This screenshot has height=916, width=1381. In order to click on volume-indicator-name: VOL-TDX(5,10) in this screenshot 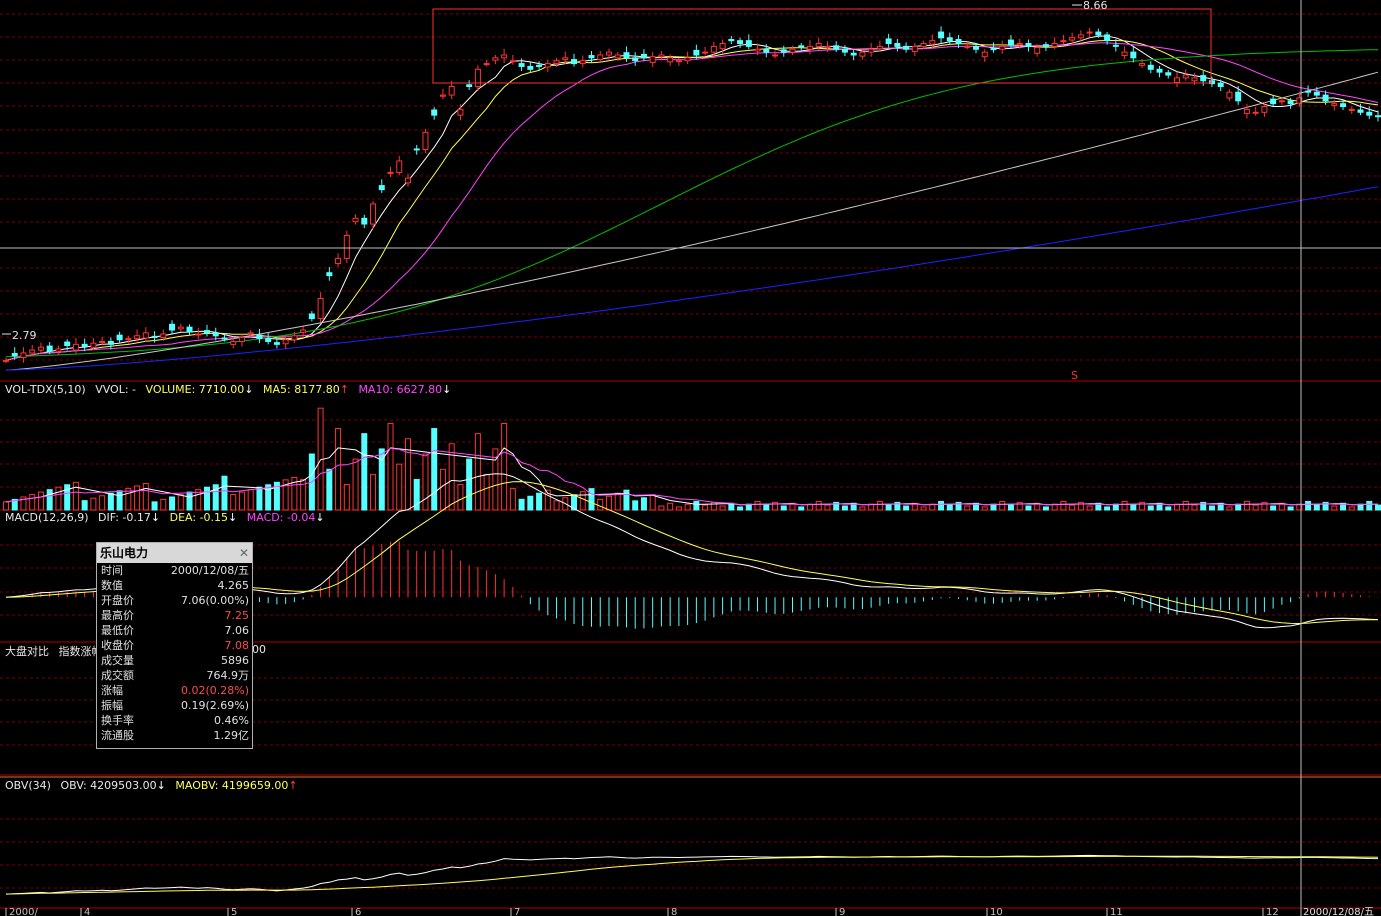, I will do `click(45, 389)`.